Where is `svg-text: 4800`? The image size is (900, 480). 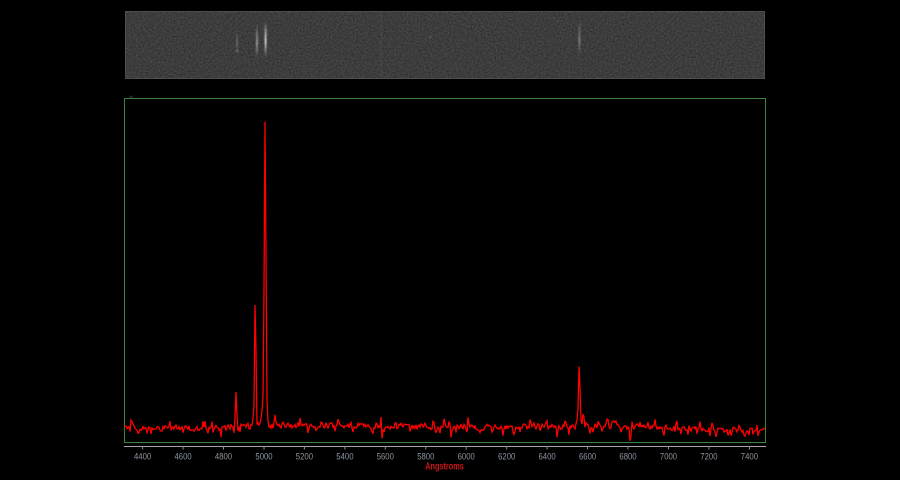 svg-text: 4800 is located at coordinates (223, 456).